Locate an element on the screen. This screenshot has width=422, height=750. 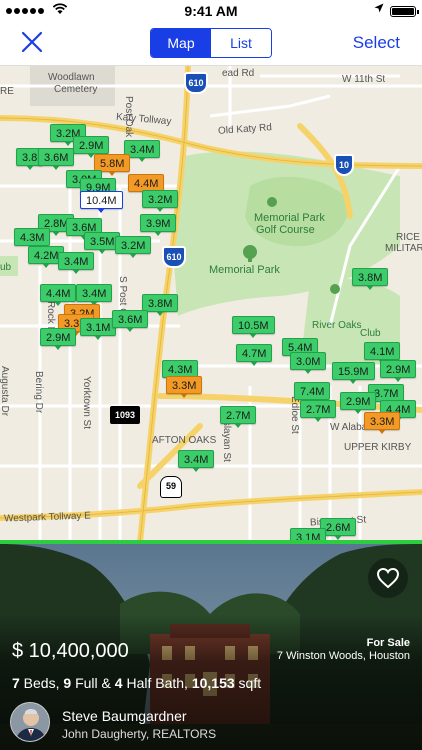
close-icon is located at coordinates (32, 42).